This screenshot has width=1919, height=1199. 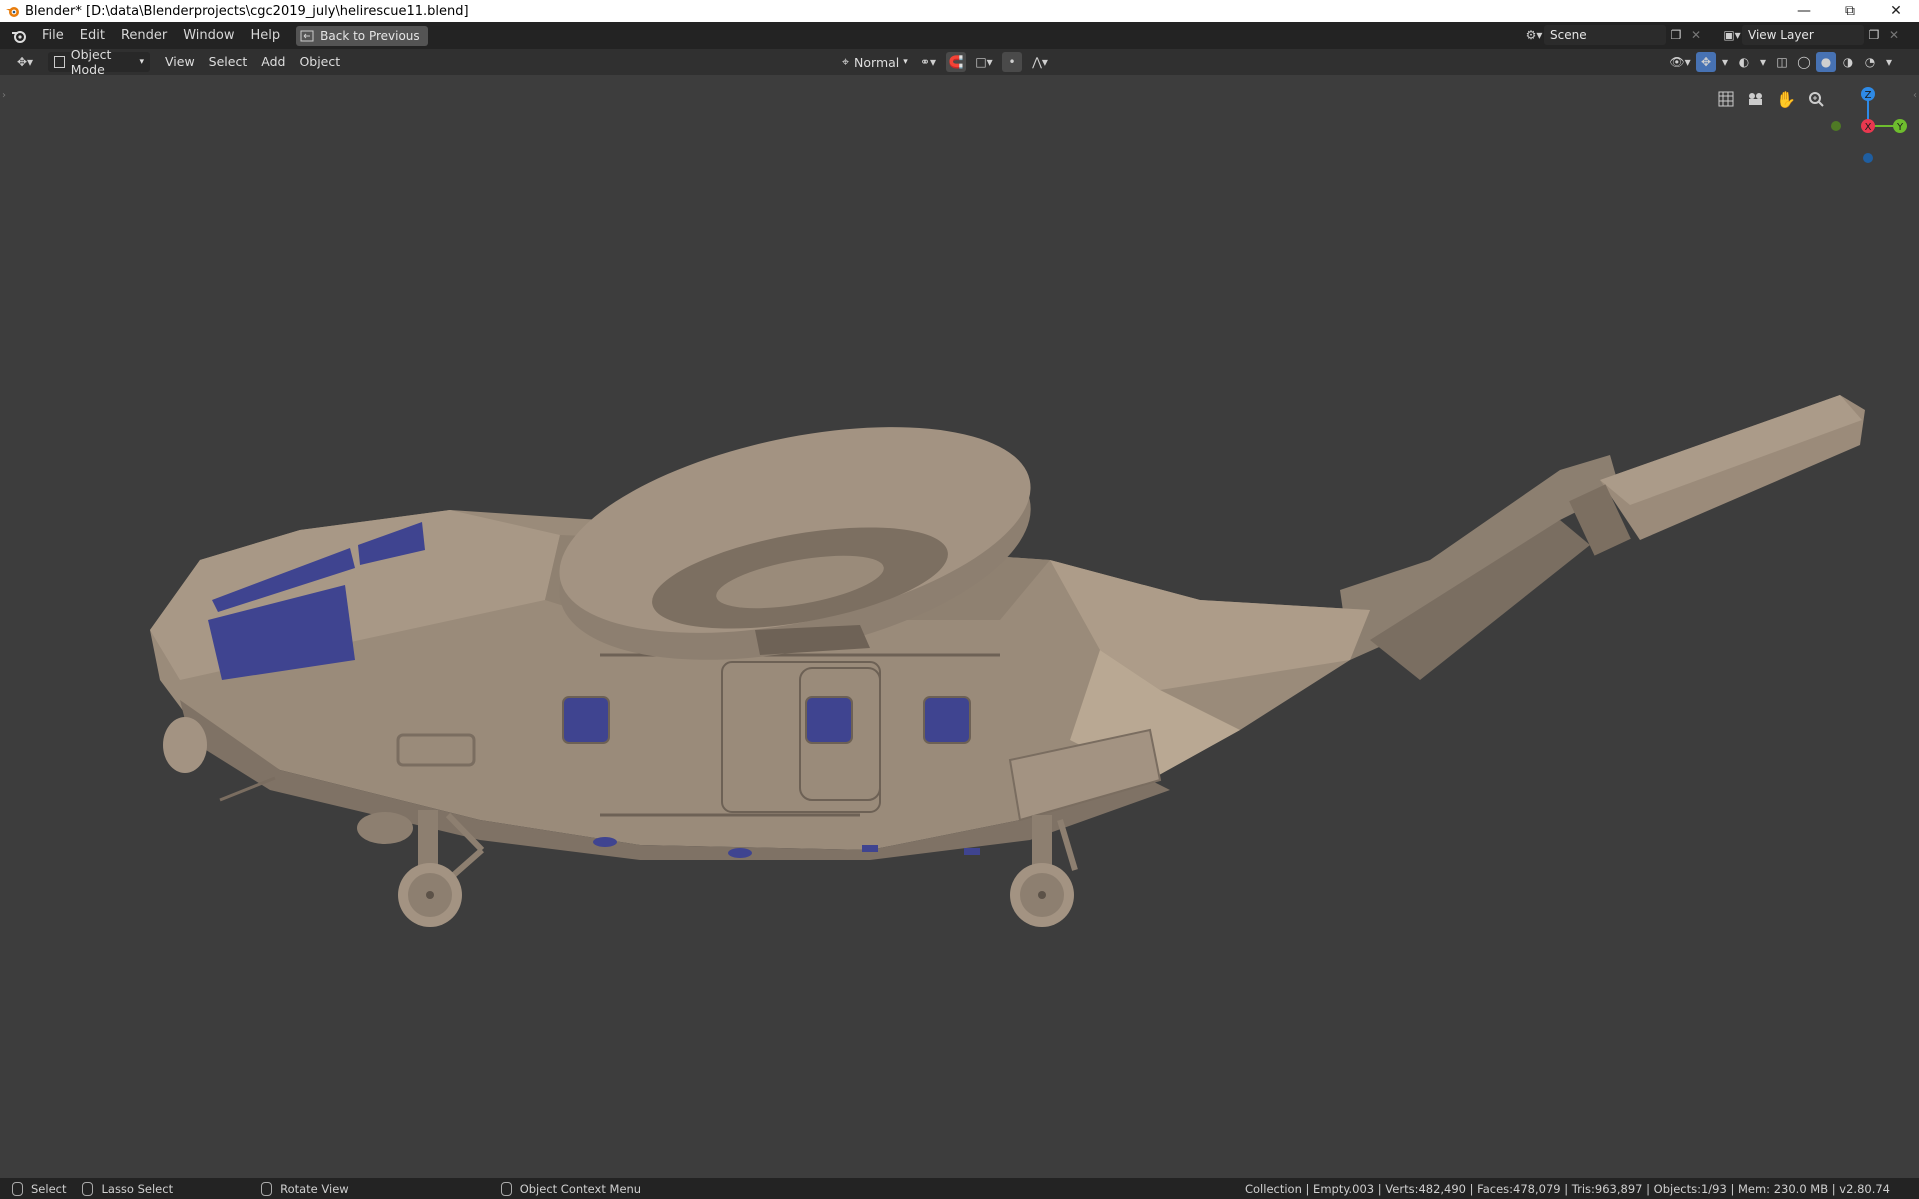 What do you see at coordinates (956, 62) in the screenshot?
I see `snap-icon: 🧲` at bounding box center [956, 62].